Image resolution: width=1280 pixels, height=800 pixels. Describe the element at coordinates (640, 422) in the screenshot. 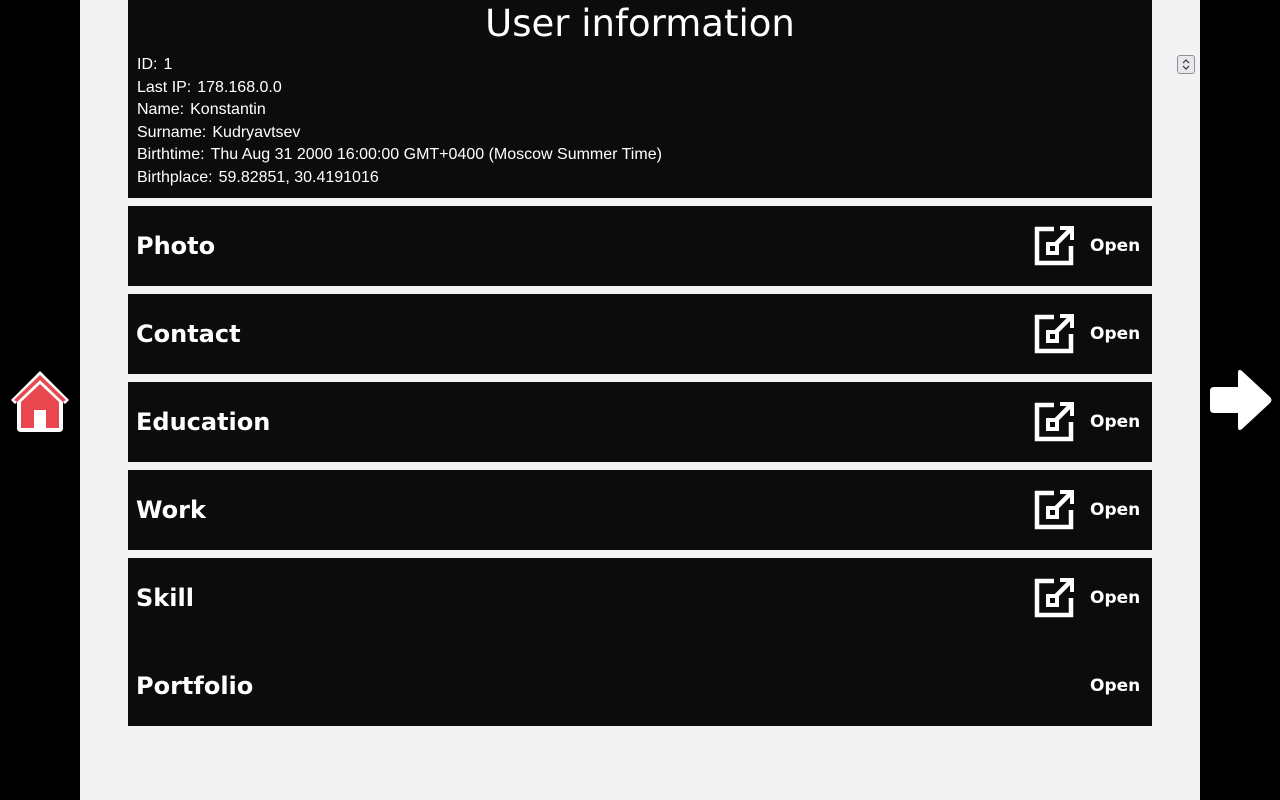

I see `section-education: Education Open` at that location.